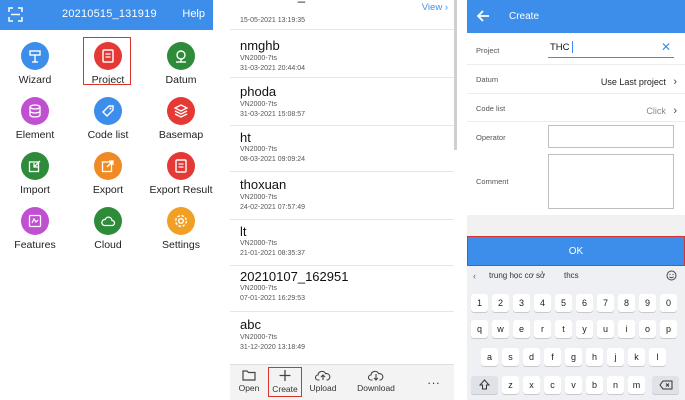 The height and width of the screenshot is (400, 685). What do you see at coordinates (342, 196) in the screenshot?
I see `project-row: thoxuan VN2000-7ts 24-02-2021 07:57:49` at bounding box center [342, 196].